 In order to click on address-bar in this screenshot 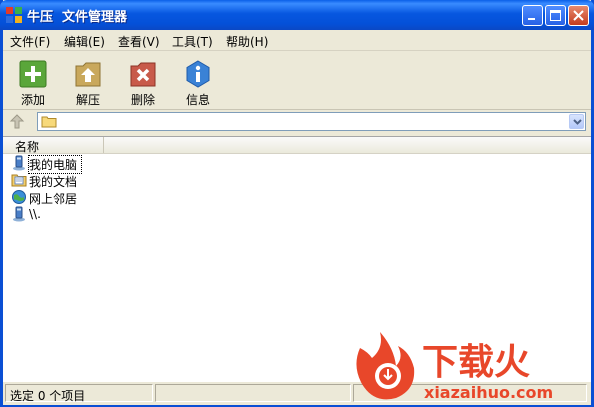, I will do `click(297, 122)`.